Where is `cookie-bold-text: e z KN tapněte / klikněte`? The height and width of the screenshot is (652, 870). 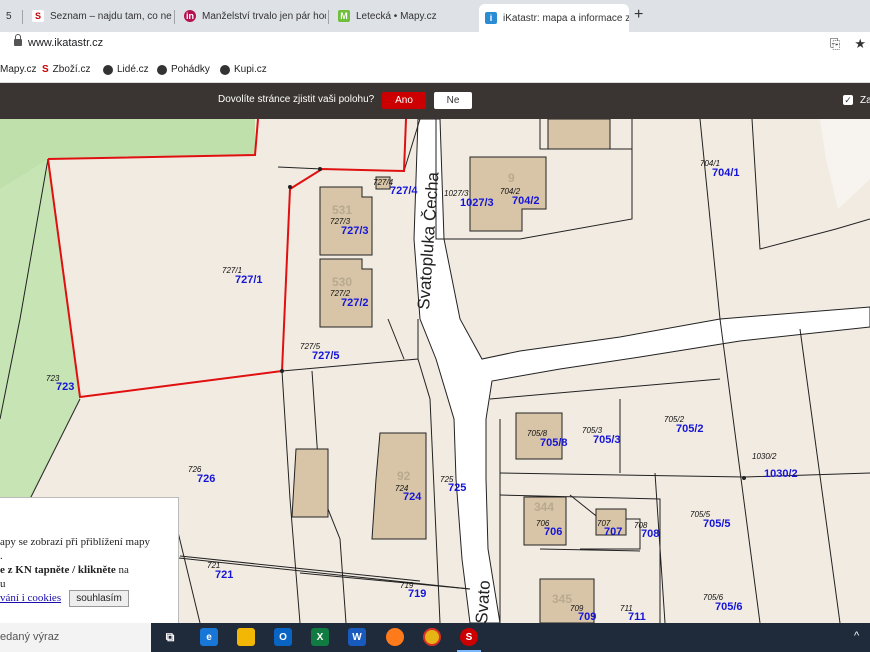
cookie-bold-text: e z KN tapněte / klikněte is located at coordinates (58, 570).